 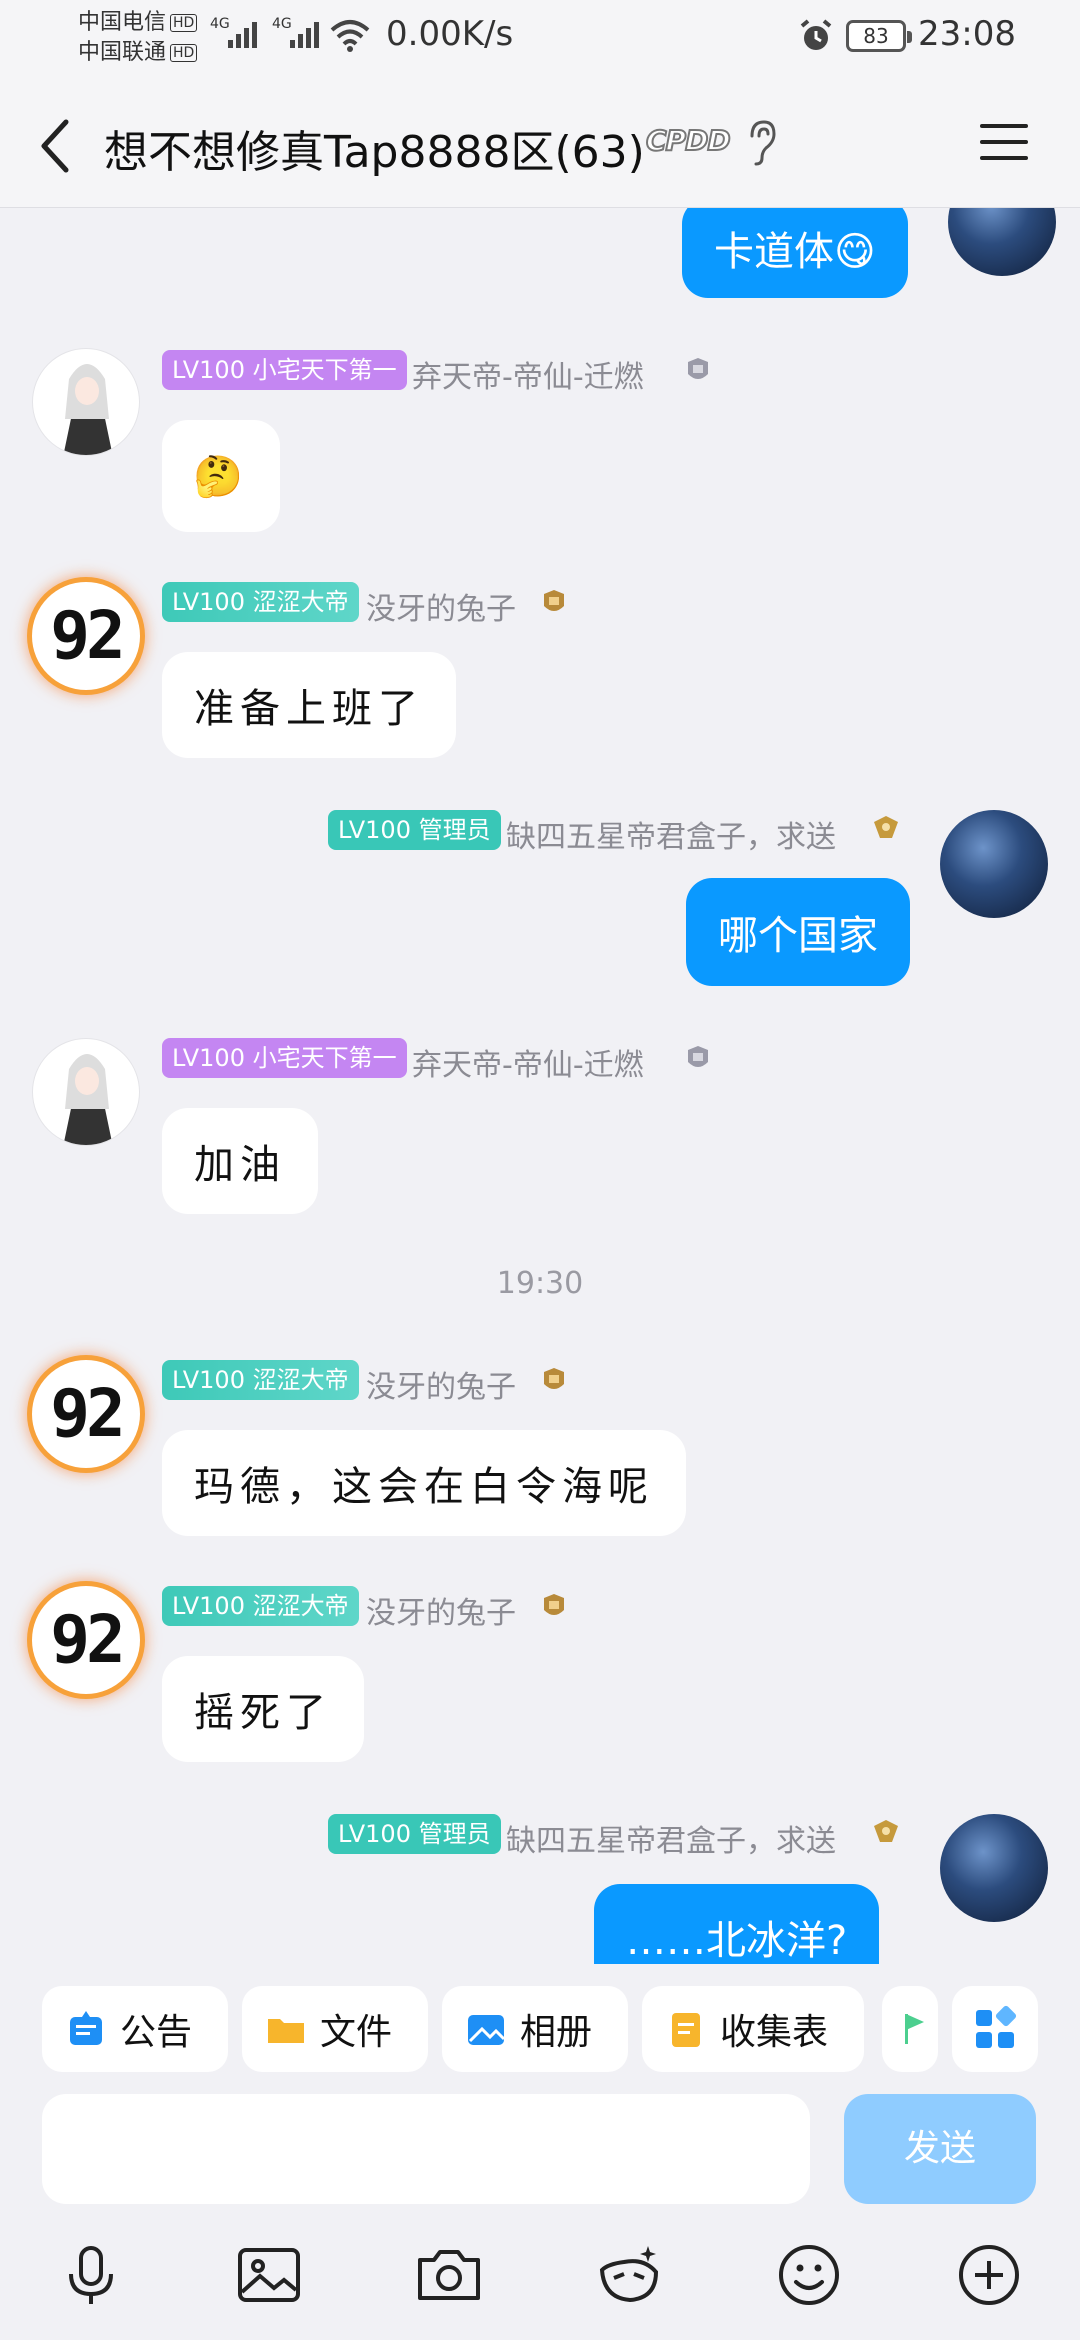 I want to click on tool-more-partial, so click(x=910, y=2029).